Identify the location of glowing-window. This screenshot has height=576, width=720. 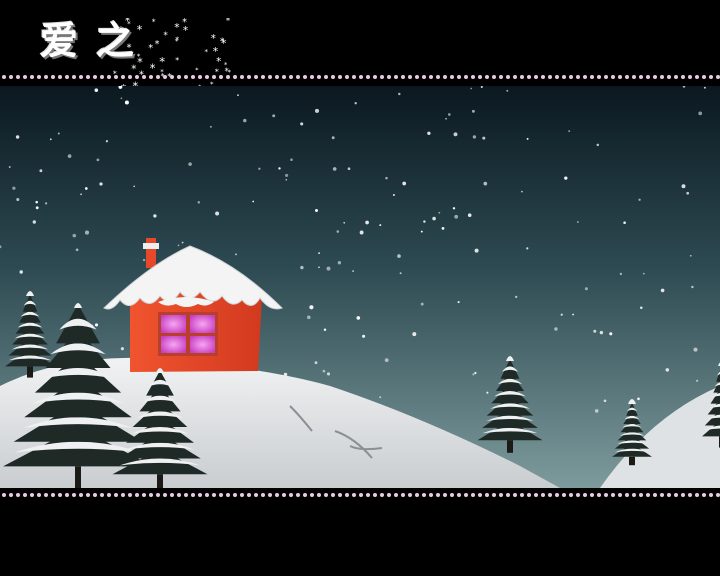
(188, 334).